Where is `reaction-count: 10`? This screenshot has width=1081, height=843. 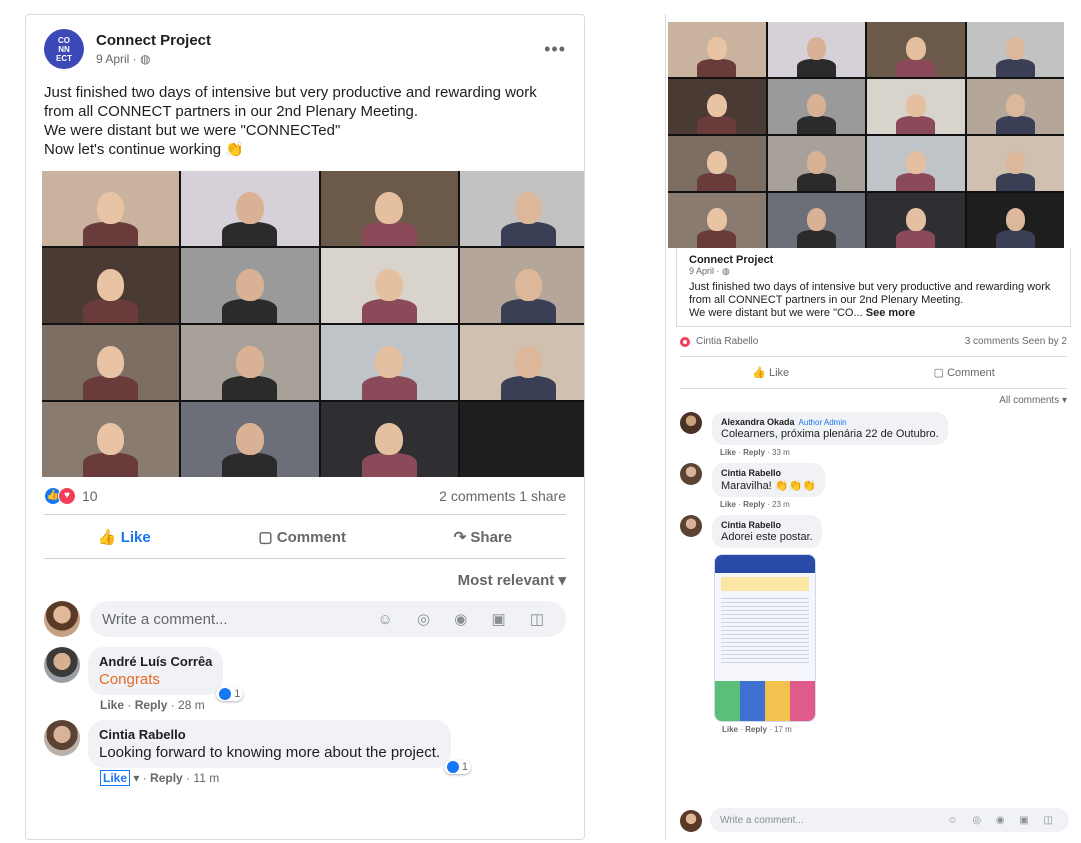
reaction-count: 10 is located at coordinates (90, 496).